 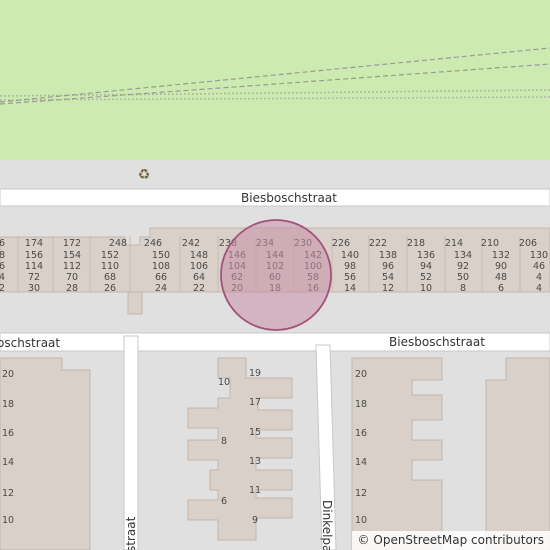 I want to click on house-number: 66, so click(x=161, y=277).